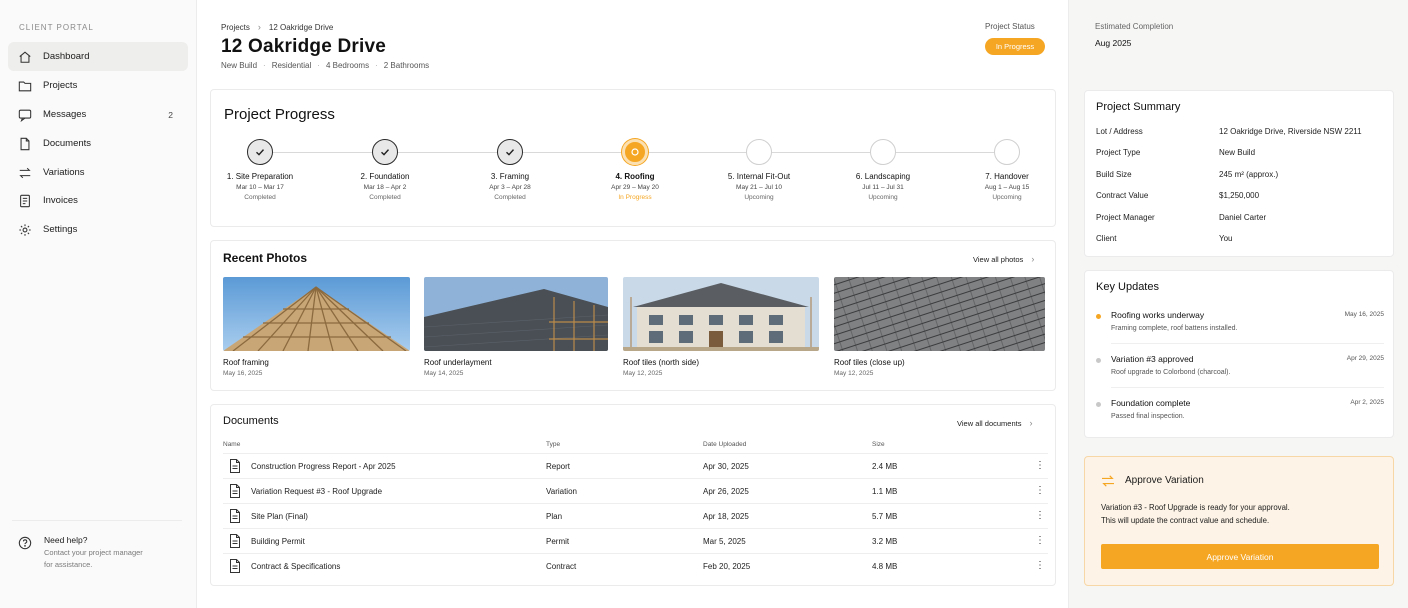 This screenshot has width=1408, height=608. What do you see at coordinates (60, 229) in the screenshot?
I see `sidebar-item-label: Settings` at bounding box center [60, 229].